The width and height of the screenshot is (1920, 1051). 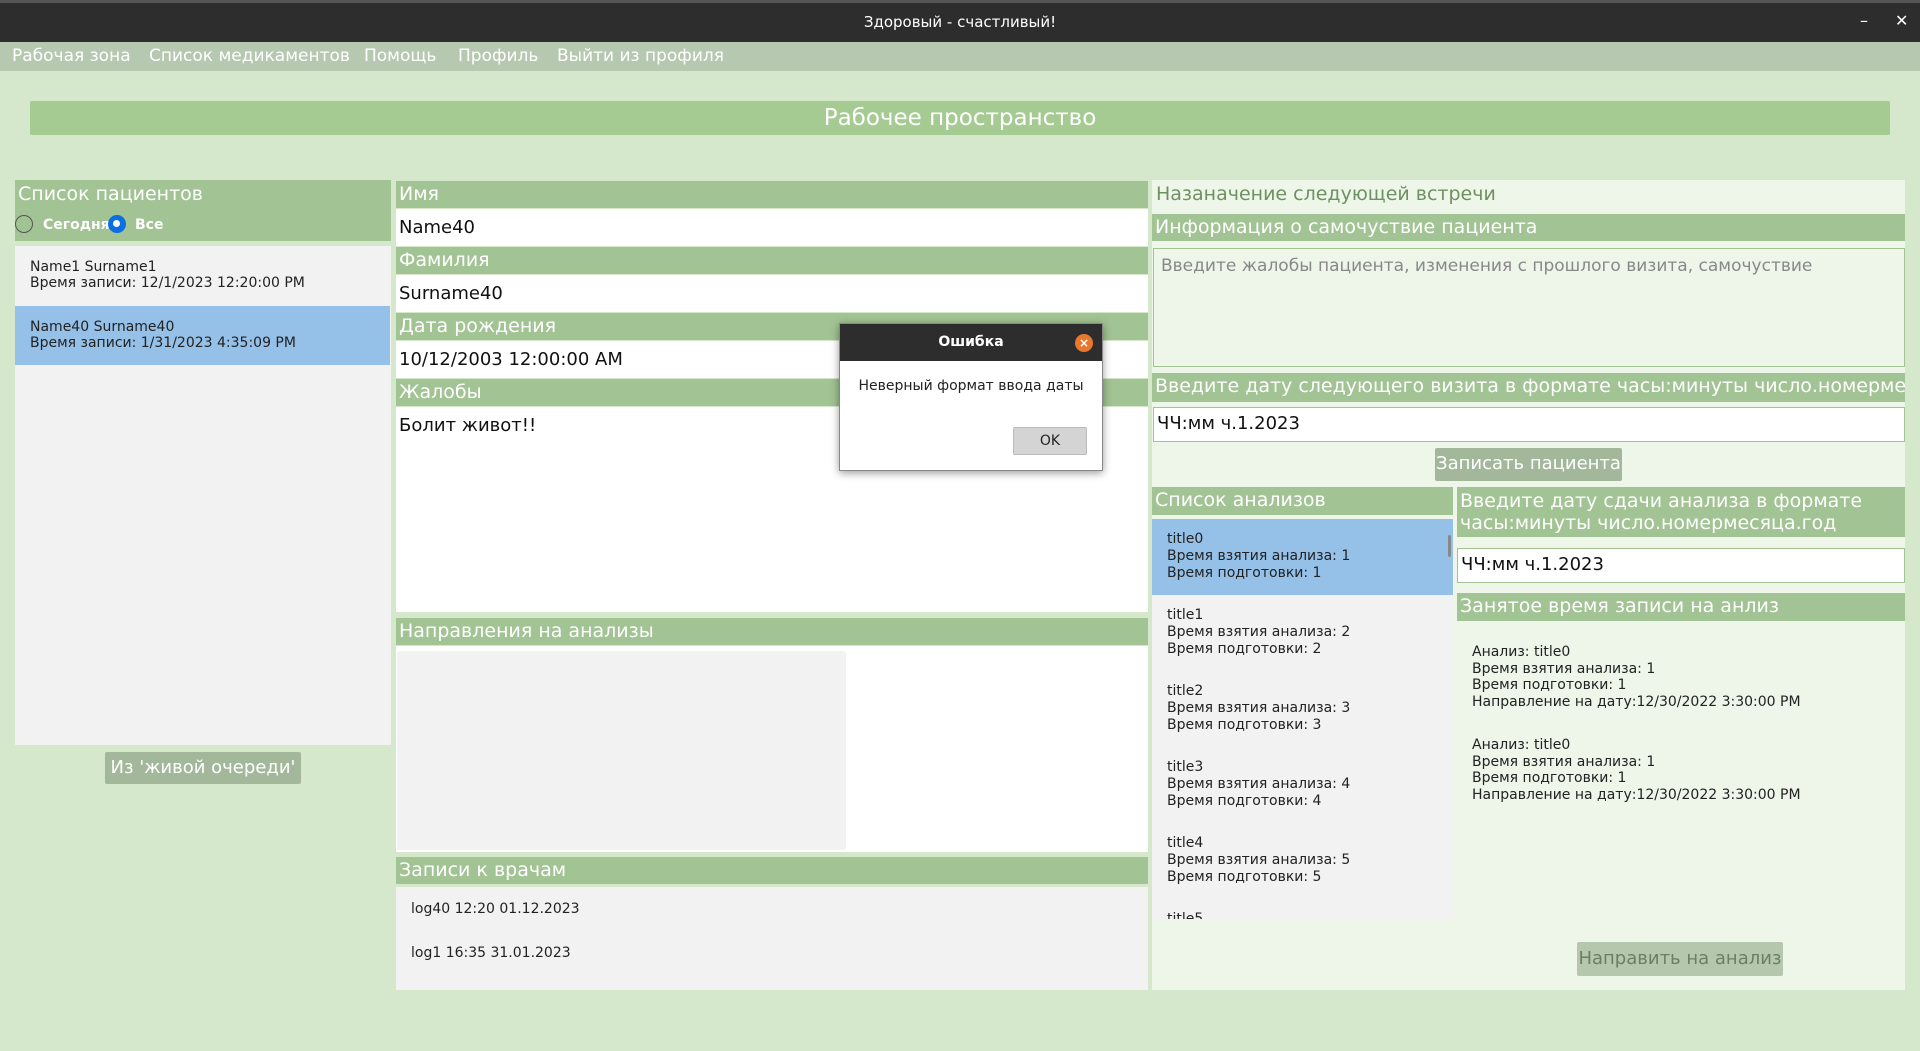 What do you see at coordinates (1185, 767) in the screenshot?
I see `analysis-title: title3` at bounding box center [1185, 767].